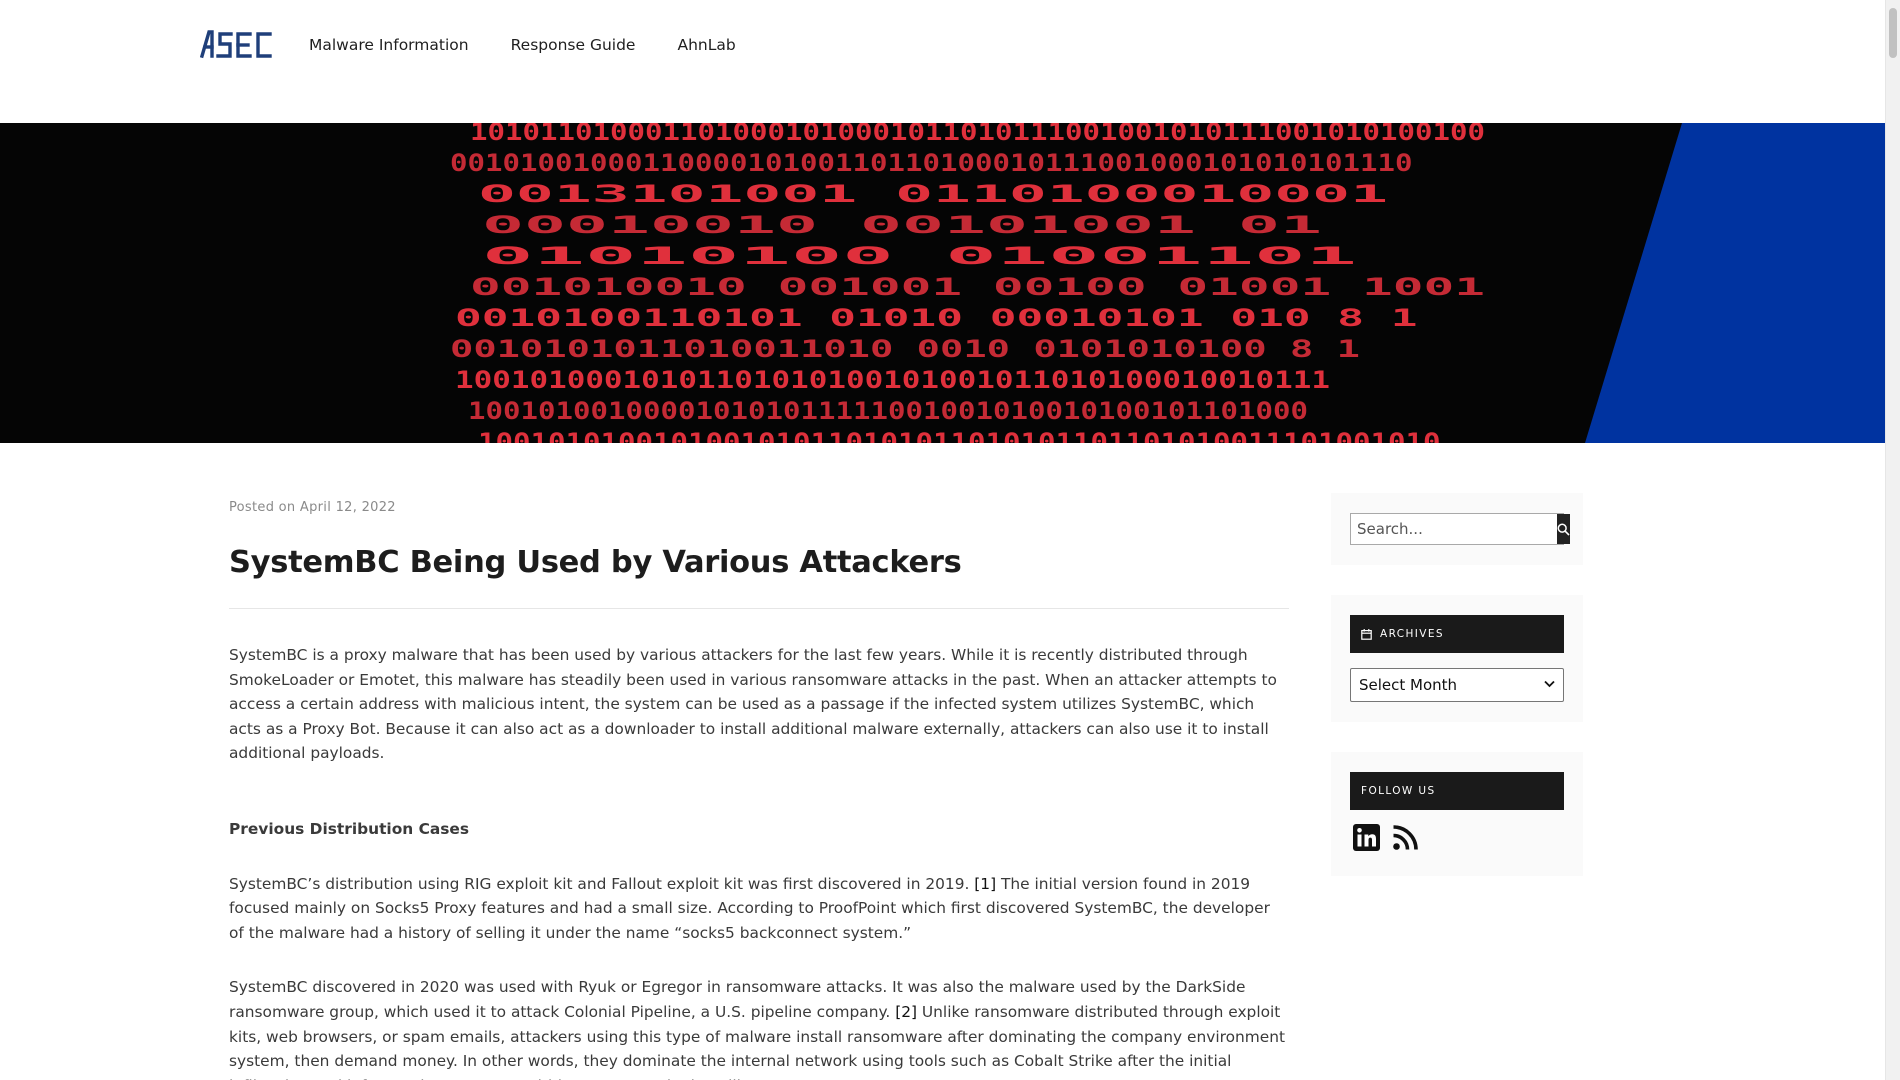  I want to click on binary-row: 01010100 01001101, so click(919, 256).